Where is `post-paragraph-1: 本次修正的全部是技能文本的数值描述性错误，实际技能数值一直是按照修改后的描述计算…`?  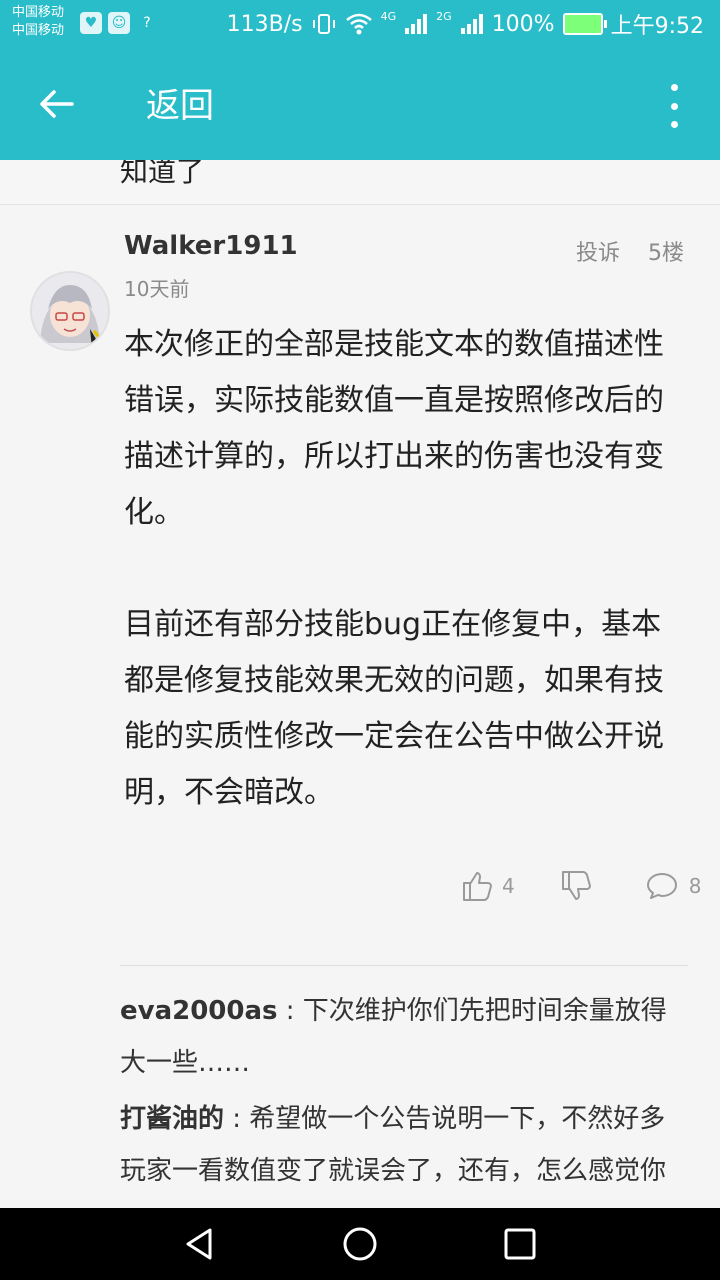
post-paragraph-1: 本次修正的全部是技能文本的数值描述性错误，实际技能数值一直是按照修改后的描述计算… is located at coordinates (394, 428).